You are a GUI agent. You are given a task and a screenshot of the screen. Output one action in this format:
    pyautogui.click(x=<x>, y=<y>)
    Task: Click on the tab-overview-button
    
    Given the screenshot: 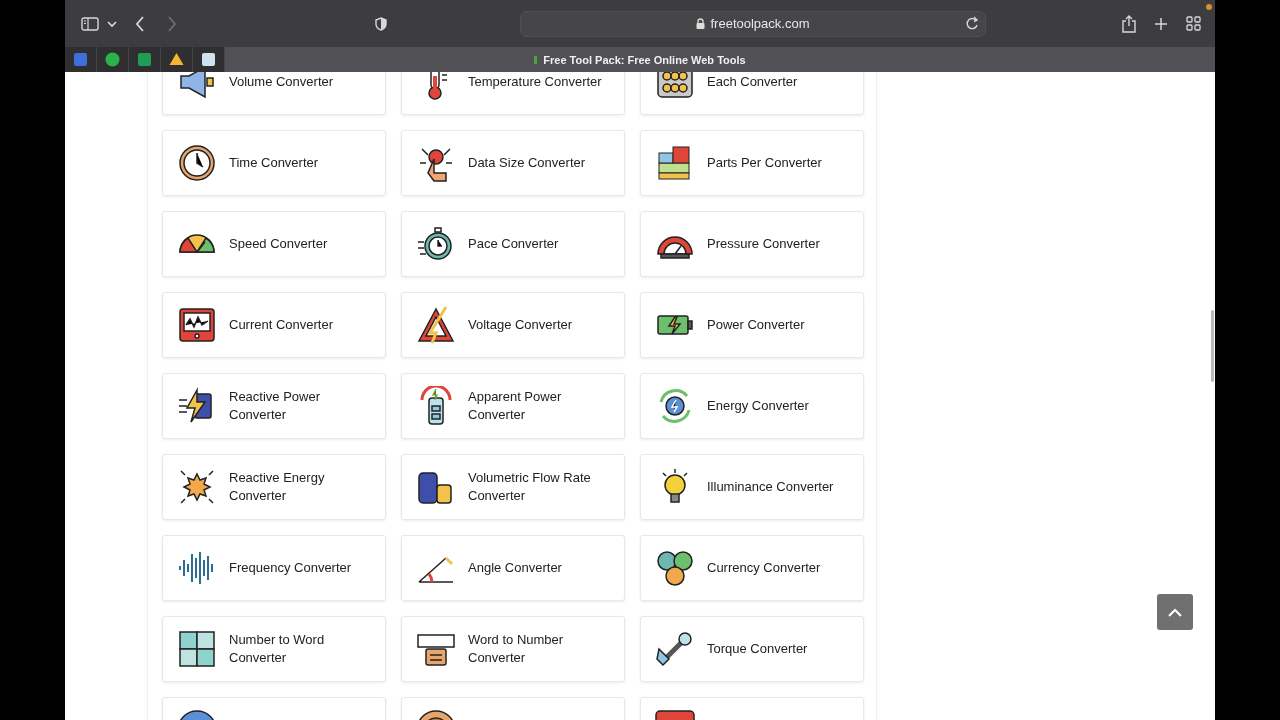 What is the action you would take?
    pyautogui.click(x=1193, y=23)
    